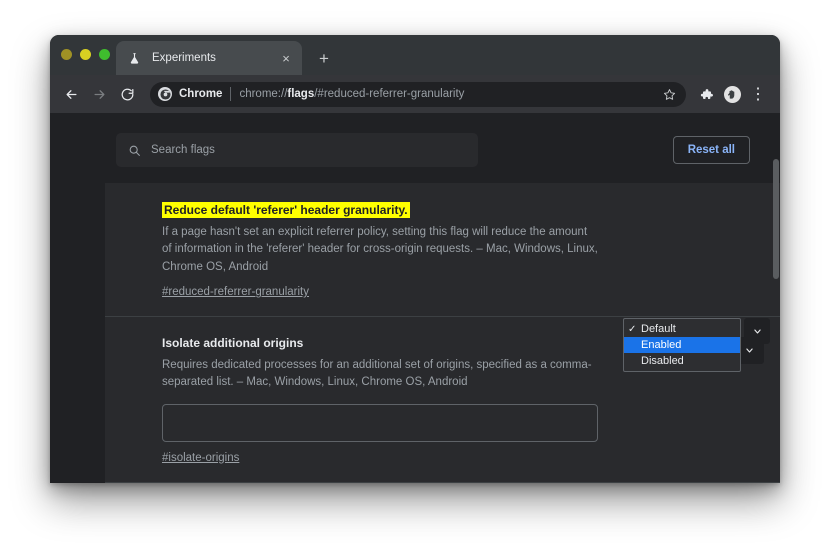 This screenshot has width=830, height=552. Describe the element at coordinates (104, 54) in the screenshot. I see `window-maximize-button` at that location.